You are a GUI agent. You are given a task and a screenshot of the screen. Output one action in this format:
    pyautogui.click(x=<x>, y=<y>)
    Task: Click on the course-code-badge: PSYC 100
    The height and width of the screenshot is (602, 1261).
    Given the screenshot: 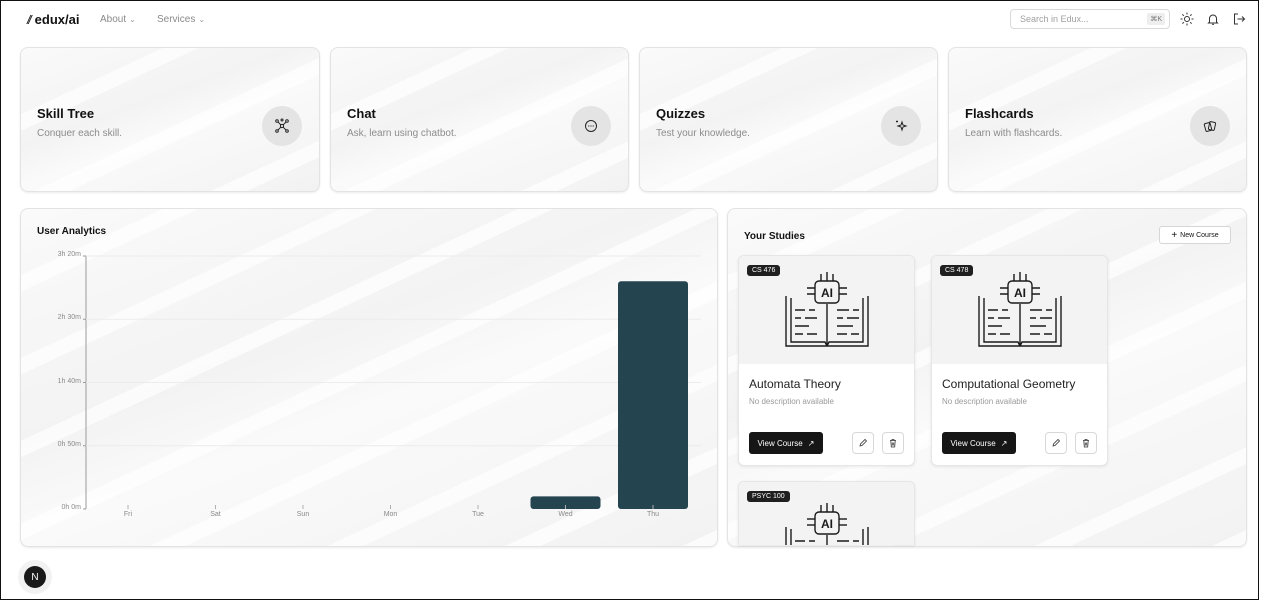 What is the action you would take?
    pyautogui.click(x=768, y=496)
    